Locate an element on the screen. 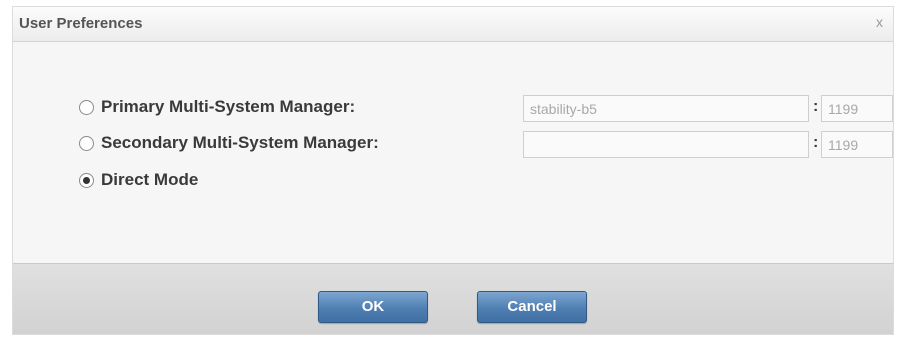  cancel-button: Cancel is located at coordinates (532, 307).